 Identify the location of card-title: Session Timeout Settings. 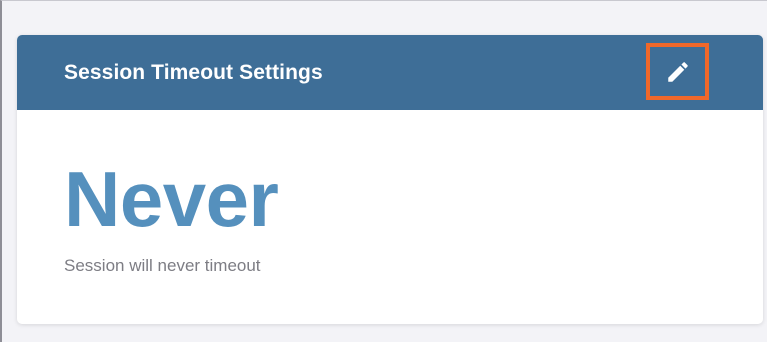
(193, 72).